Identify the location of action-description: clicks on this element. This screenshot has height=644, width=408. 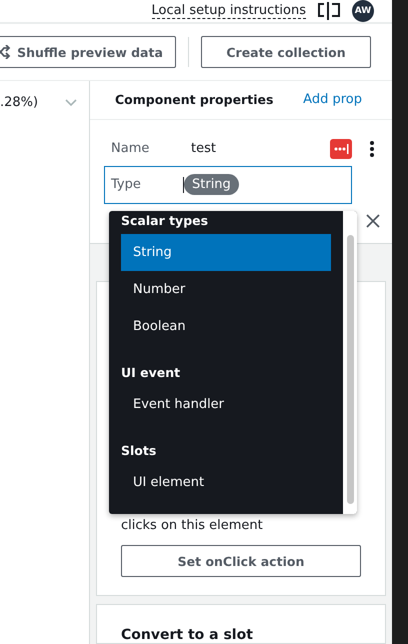
(192, 525).